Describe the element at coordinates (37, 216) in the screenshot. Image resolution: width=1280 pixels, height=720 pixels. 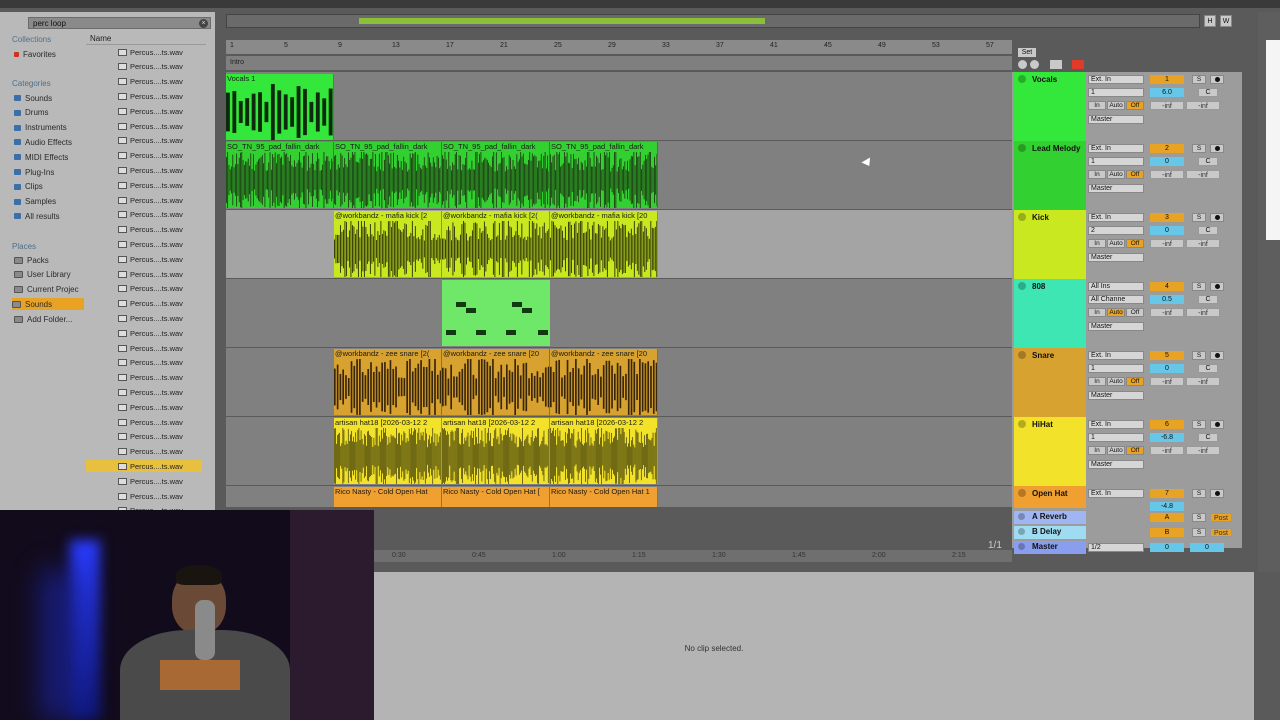
I see `sidebar-item-all-results: All results` at that location.